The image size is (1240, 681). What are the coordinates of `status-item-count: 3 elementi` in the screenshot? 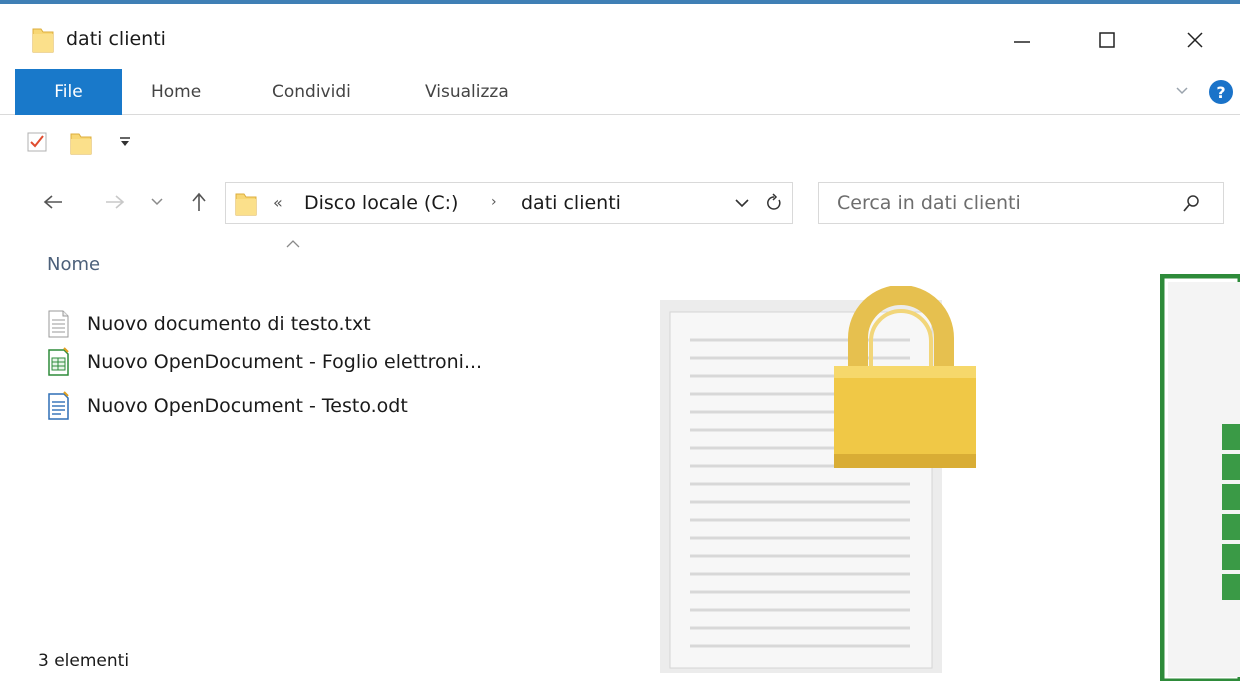 It's located at (84, 661).